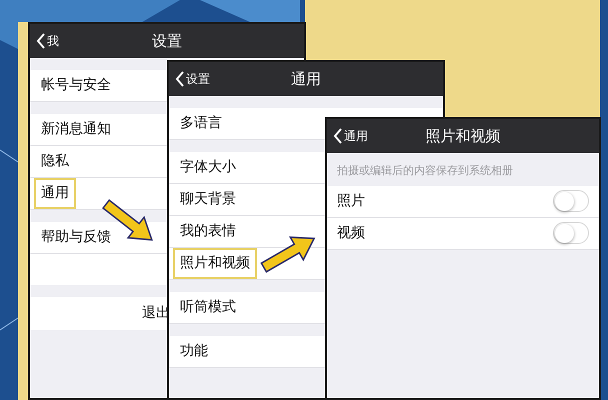 This screenshot has height=400, width=608. I want to click on screen-title: 设置, so click(167, 41).